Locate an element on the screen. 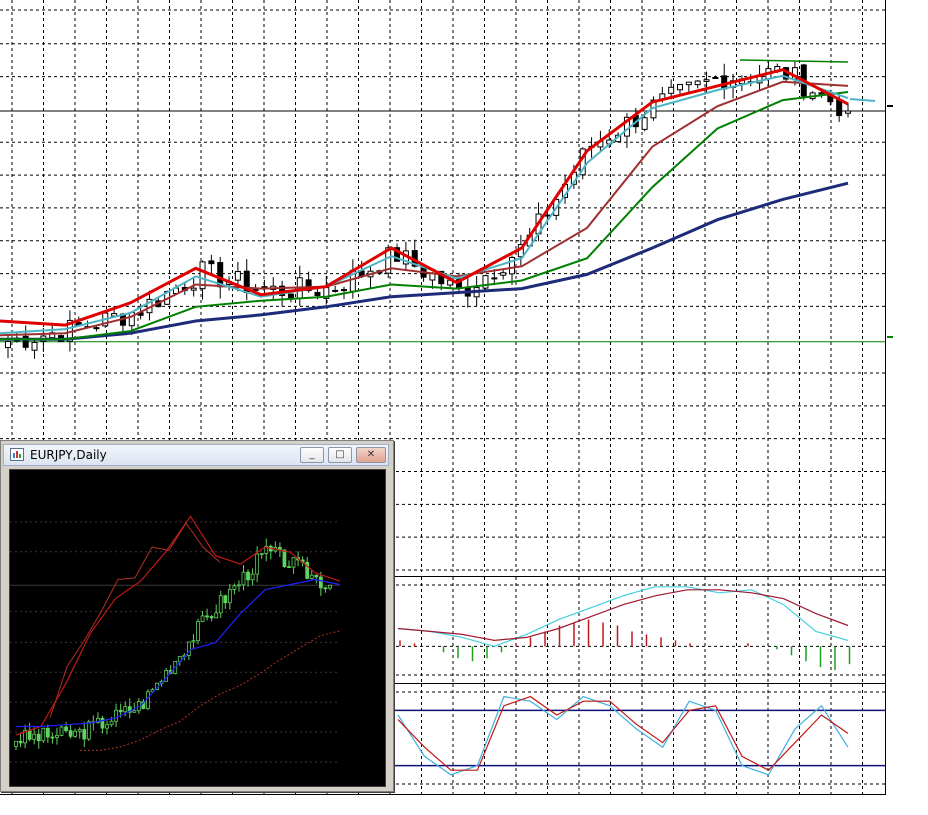  shifted-average-line is located at coordinates (862, 100).